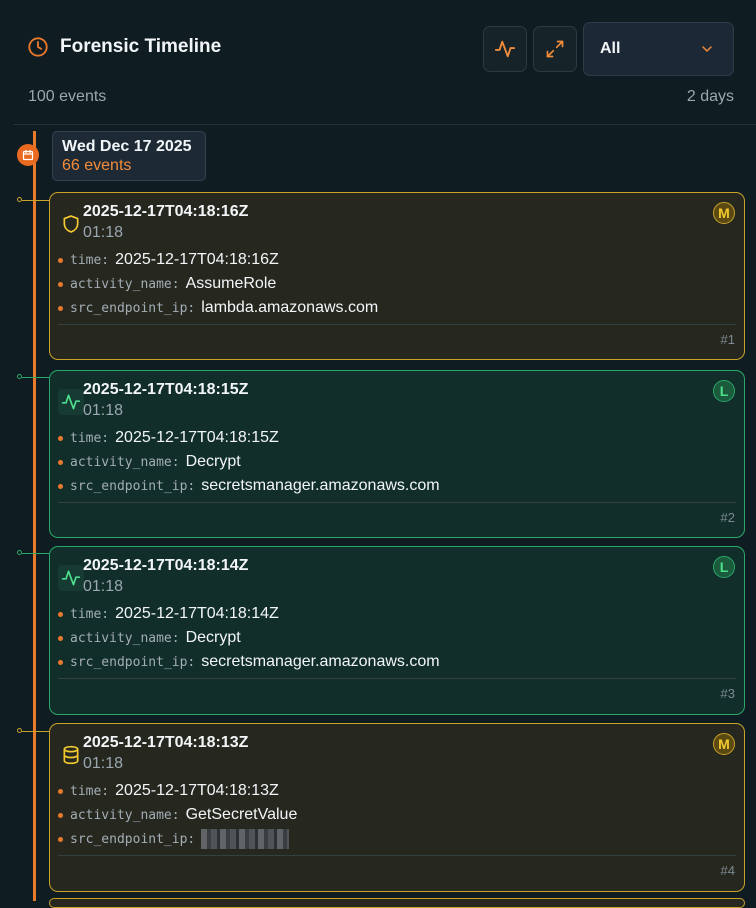  Describe the element at coordinates (166, 742) in the screenshot. I see `event-timestamp: 2025-12-17T04:18:13Z` at that location.